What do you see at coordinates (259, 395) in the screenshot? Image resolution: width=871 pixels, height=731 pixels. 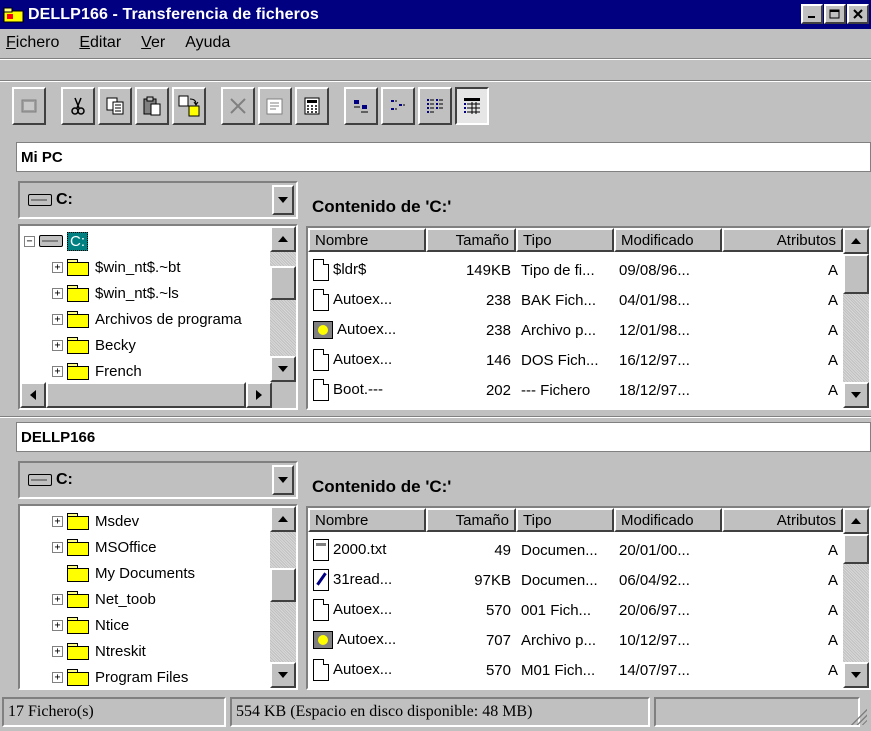 I see `scroll-right-button` at bounding box center [259, 395].